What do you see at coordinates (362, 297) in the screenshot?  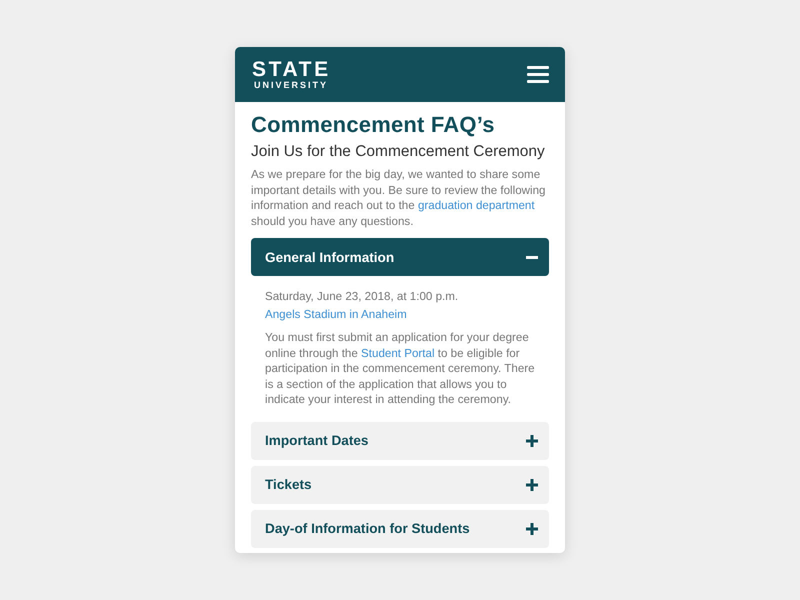 I see `event-date: Saturday, June 23, 2018, at 1:00 p.m.` at bounding box center [362, 297].